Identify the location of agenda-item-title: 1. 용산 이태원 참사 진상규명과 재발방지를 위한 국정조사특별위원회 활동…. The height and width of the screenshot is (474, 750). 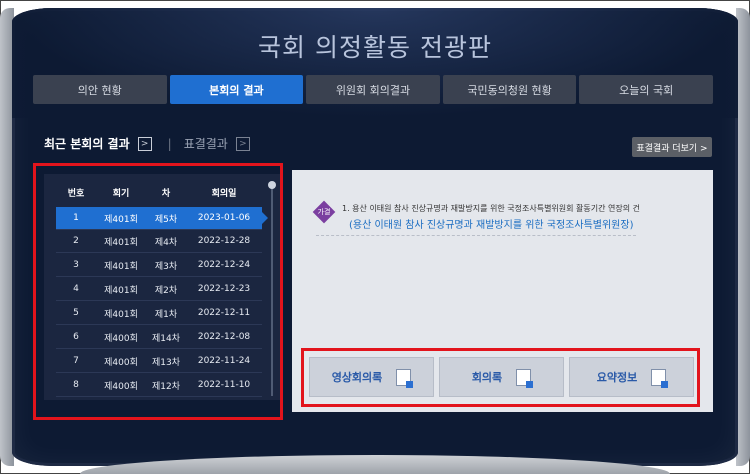
(491, 208).